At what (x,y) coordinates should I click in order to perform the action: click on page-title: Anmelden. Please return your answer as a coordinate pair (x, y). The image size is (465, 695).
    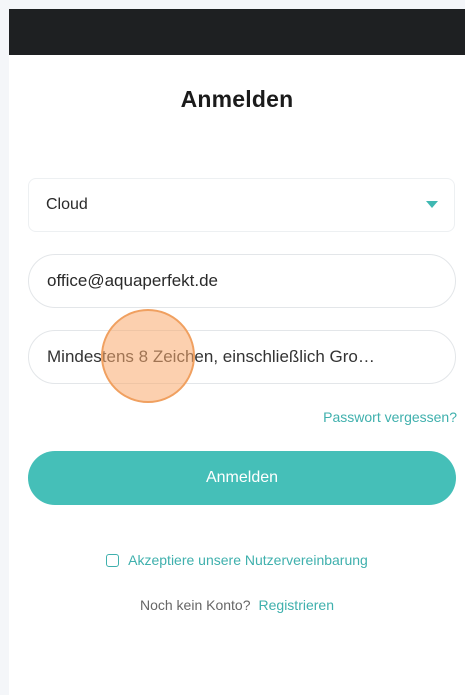
    Looking at the image, I should click on (237, 99).